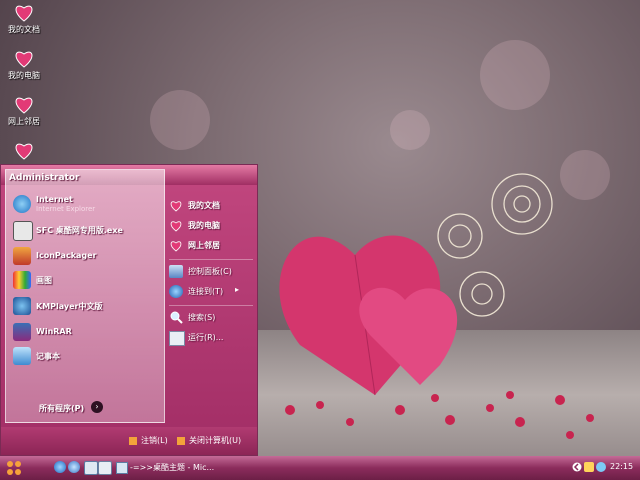 This screenshot has width=640, height=480. Describe the element at coordinates (215, 440) in the screenshot. I see `shutdown-label: 关闭计算机(U)` at that location.